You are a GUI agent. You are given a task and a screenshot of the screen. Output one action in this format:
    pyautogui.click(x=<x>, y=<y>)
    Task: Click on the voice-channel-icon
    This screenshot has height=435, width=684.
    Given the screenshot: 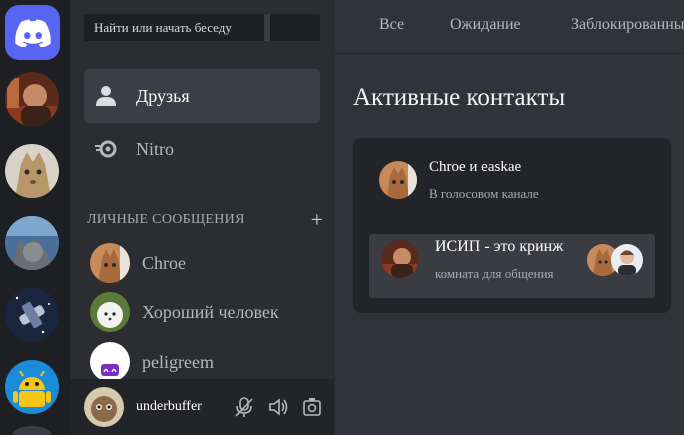 What is the action you would take?
    pyautogui.click(x=400, y=259)
    